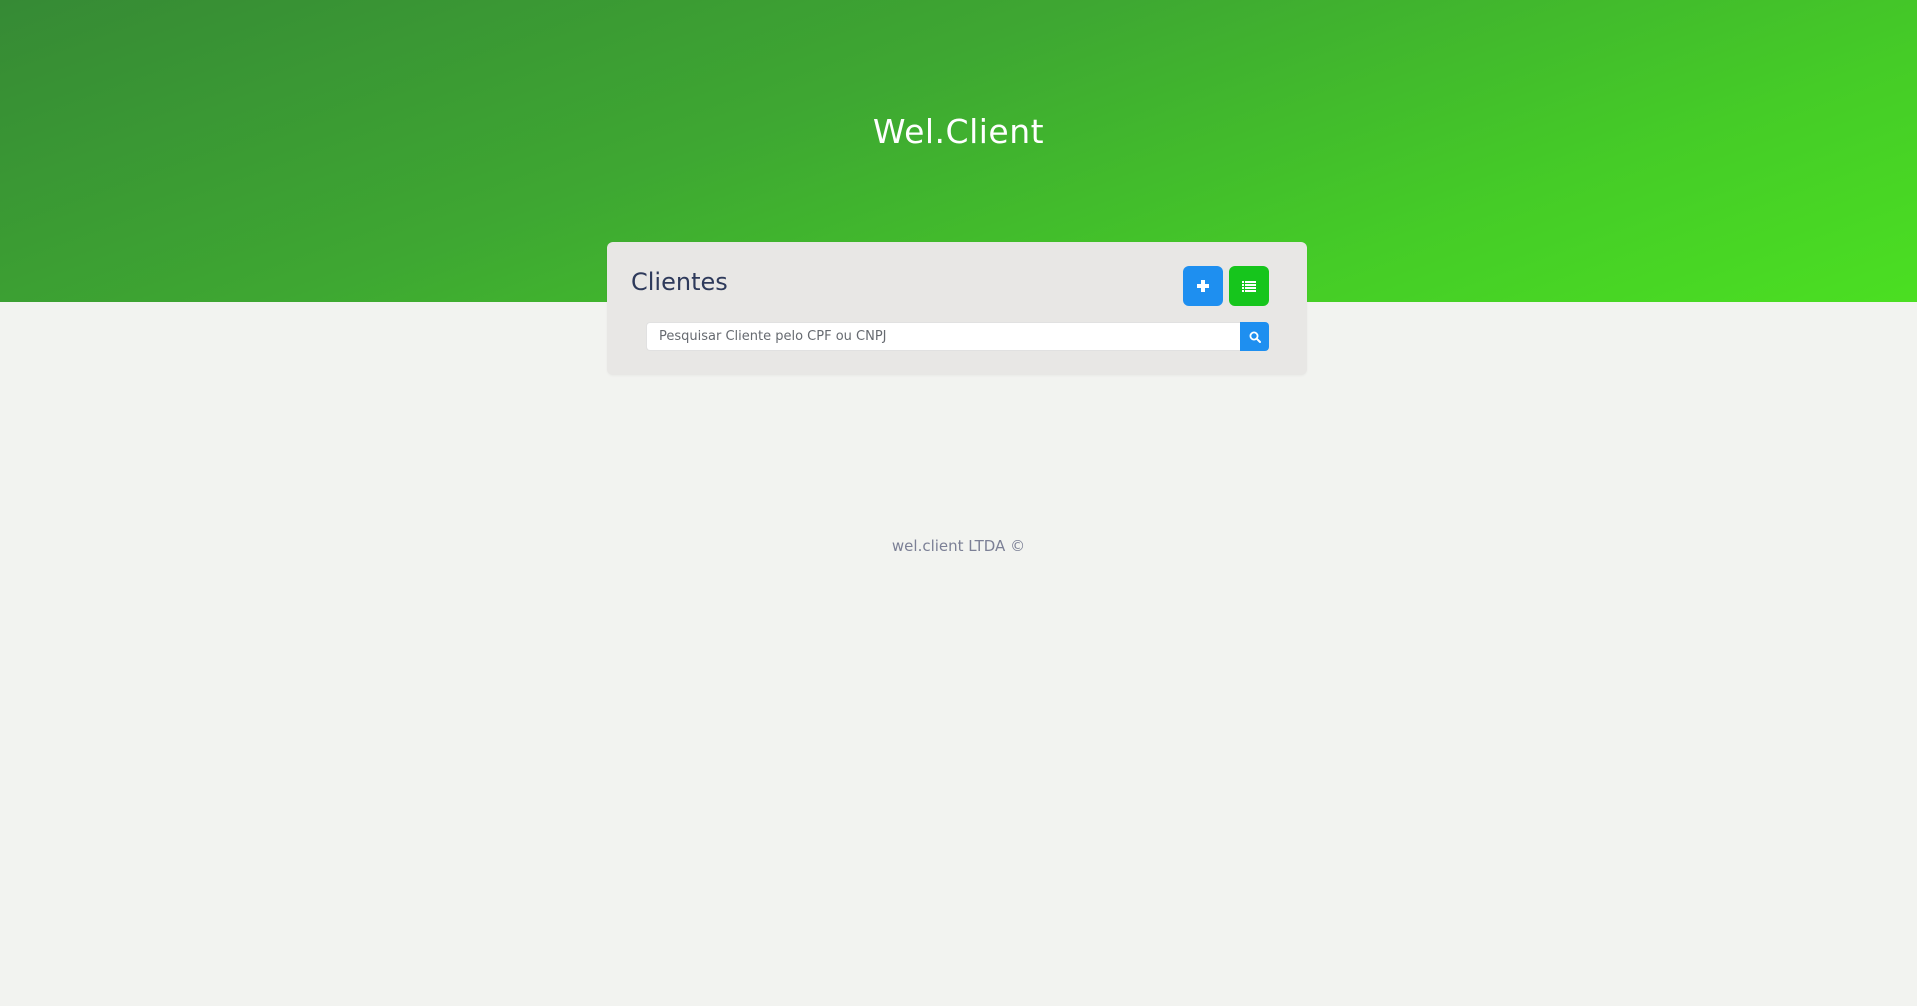 The image size is (1917, 1006). I want to click on plus-icon, so click(1203, 286).